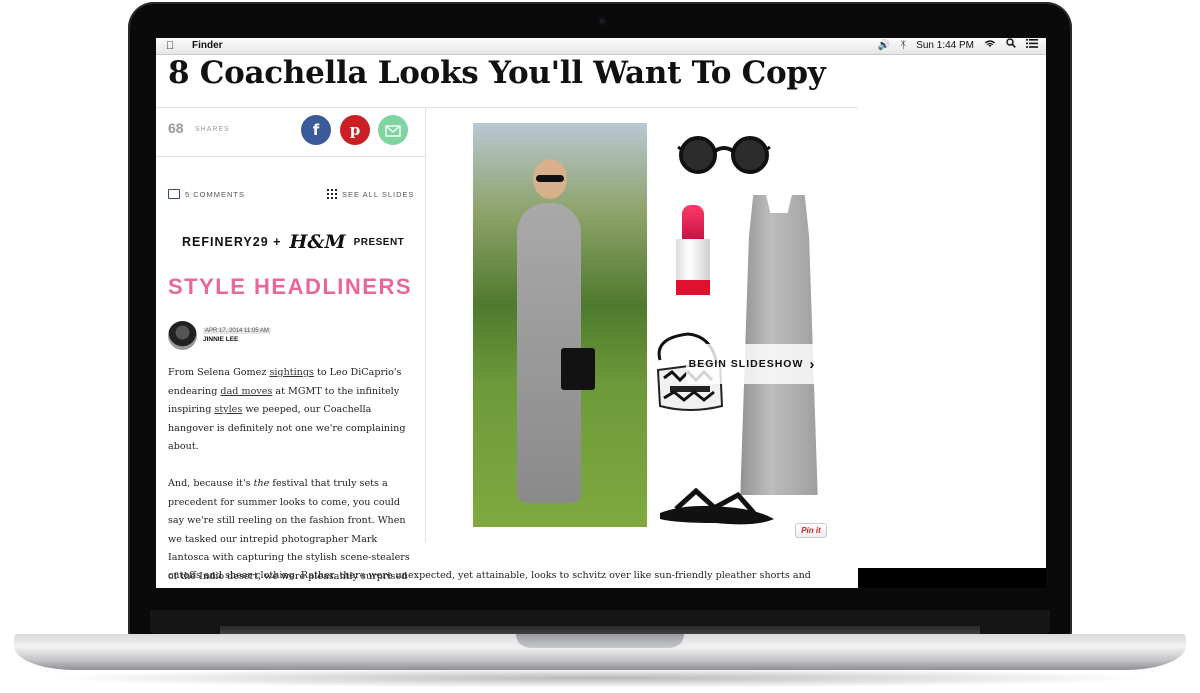  What do you see at coordinates (550, 178) in the screenshot?
I see `photo-sunglasses` at bounding box center [550, 178].